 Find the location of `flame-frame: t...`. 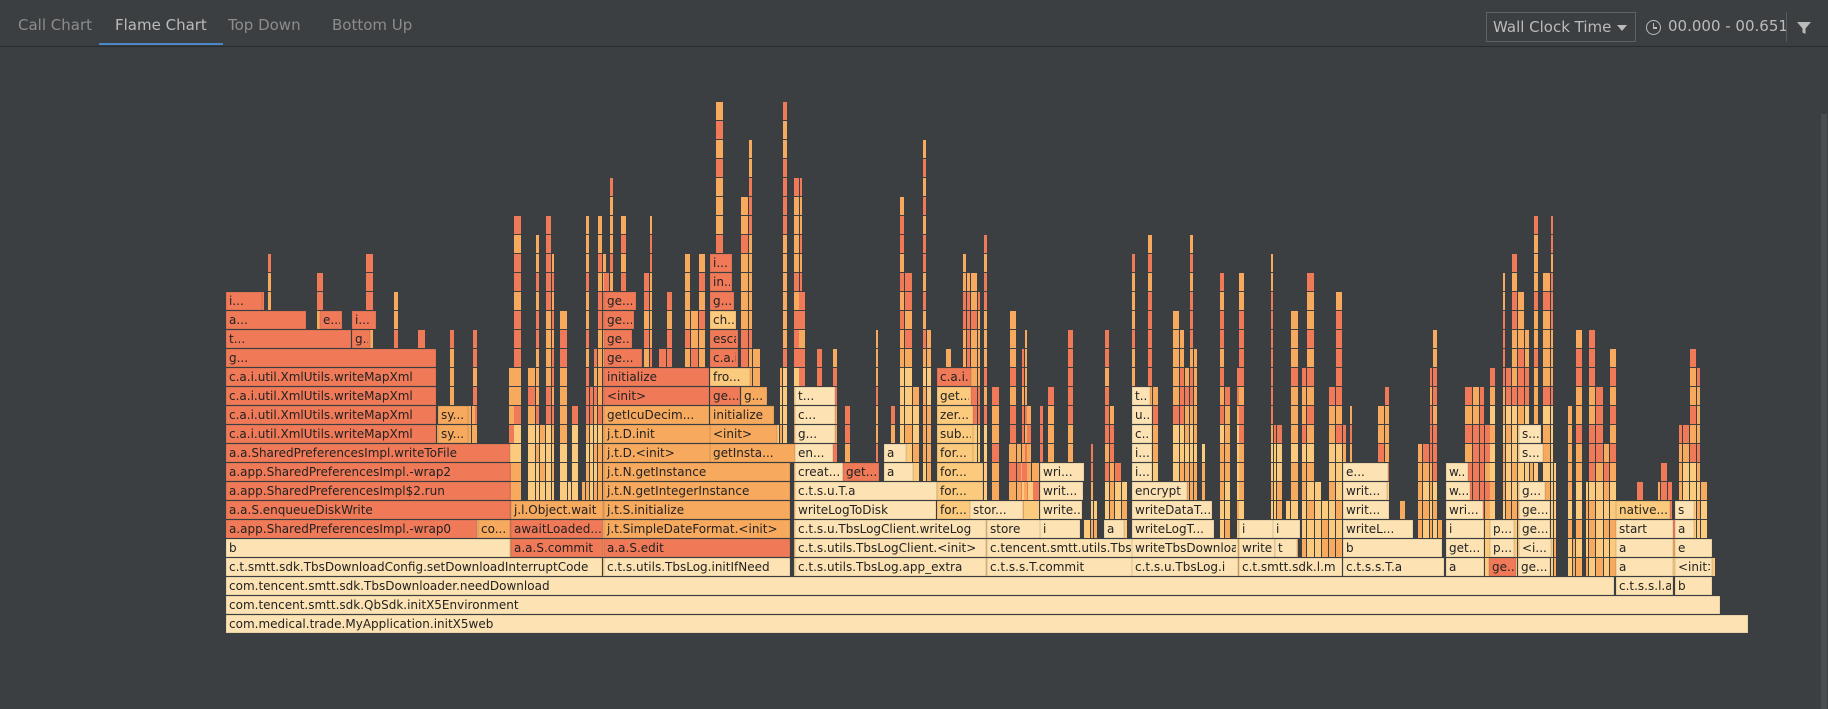

flame-frame: t... is located at coordinates (288, 339).